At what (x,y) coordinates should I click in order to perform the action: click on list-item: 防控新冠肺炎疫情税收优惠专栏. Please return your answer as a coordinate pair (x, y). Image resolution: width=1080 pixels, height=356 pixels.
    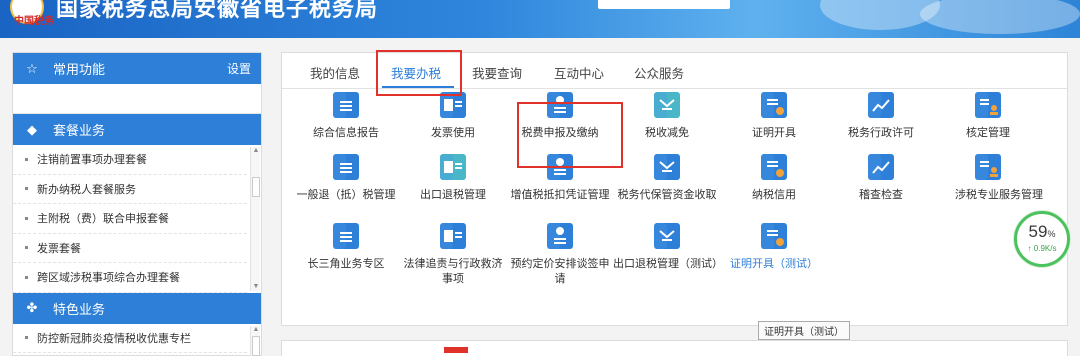
    Looking at the image, I should click on (130, 338).